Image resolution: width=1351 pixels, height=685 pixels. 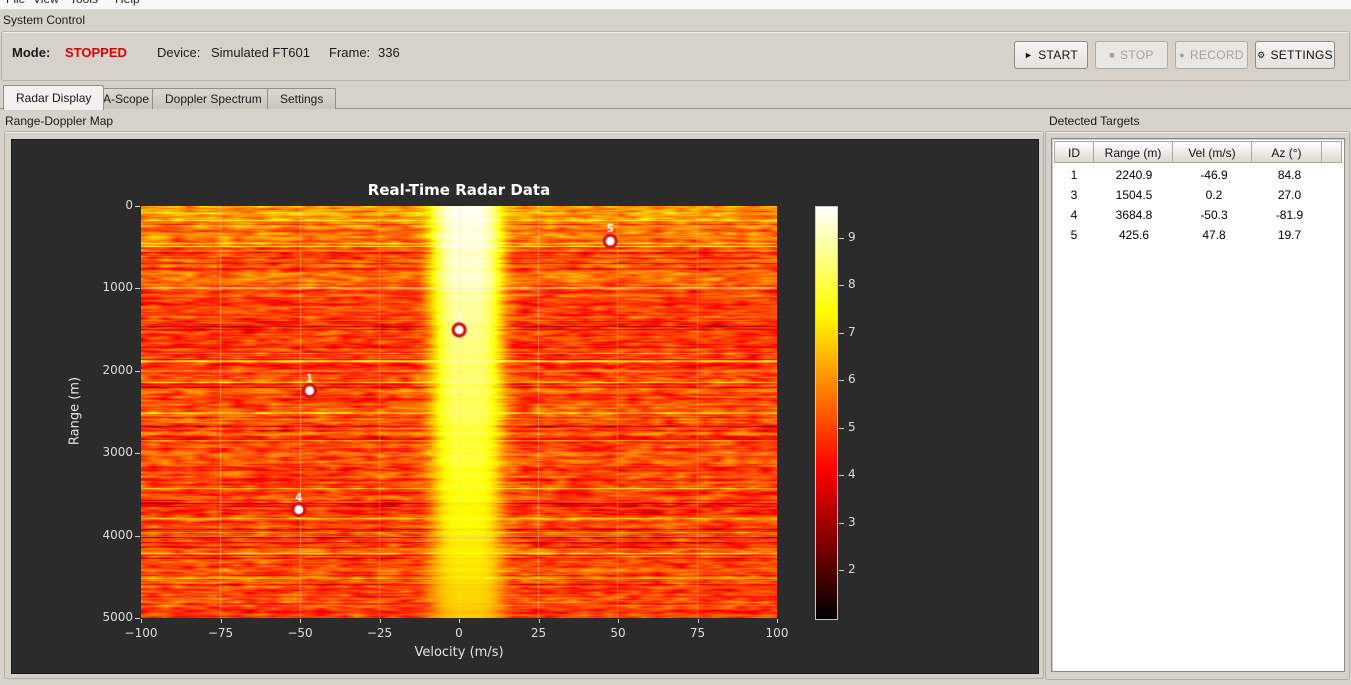 I want to click on stop-button: ■ STOP, so click(x=1131, y=55).